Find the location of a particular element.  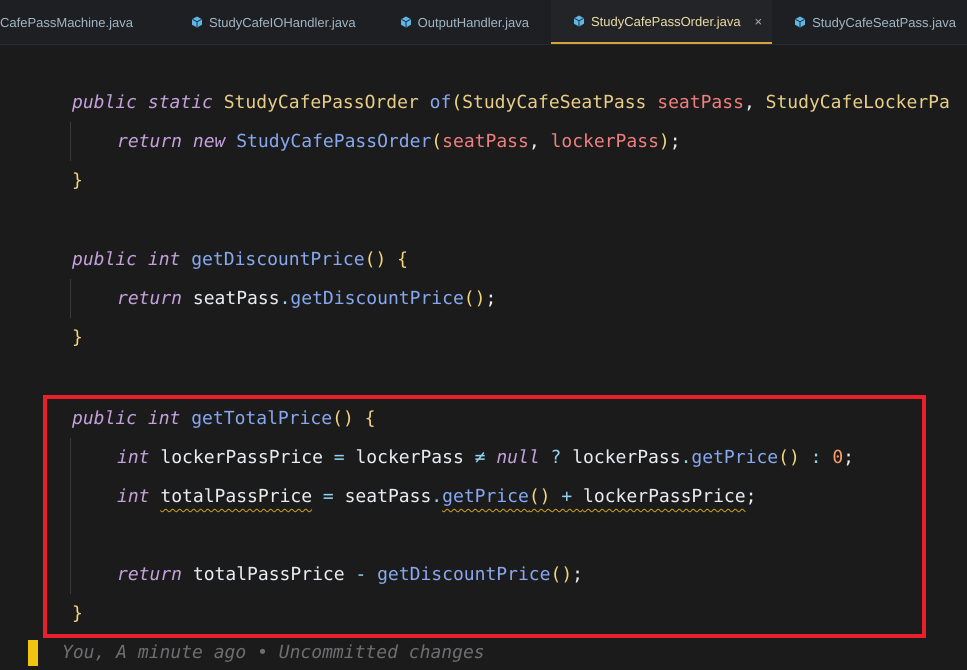

code-line: int totalPassPrice = seatPass.getPrice() + lockerPassPrice; is located at coordinates (437, 496).